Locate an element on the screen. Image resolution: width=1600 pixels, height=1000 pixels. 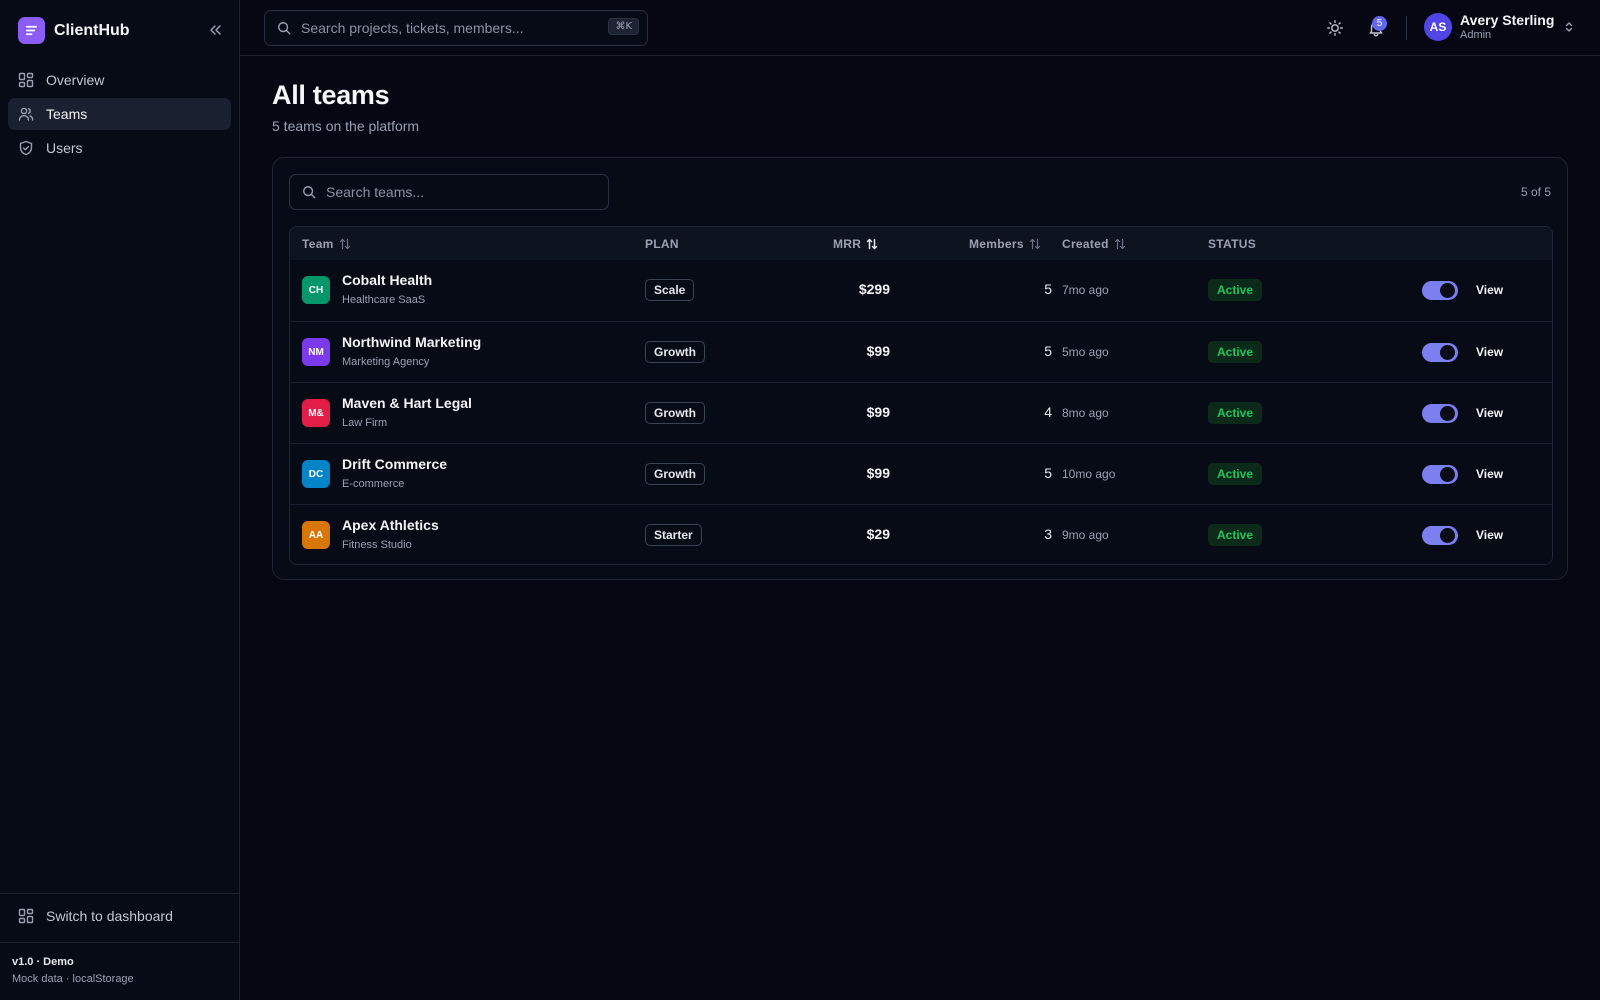
team-search is located at coordinates (449, 192).